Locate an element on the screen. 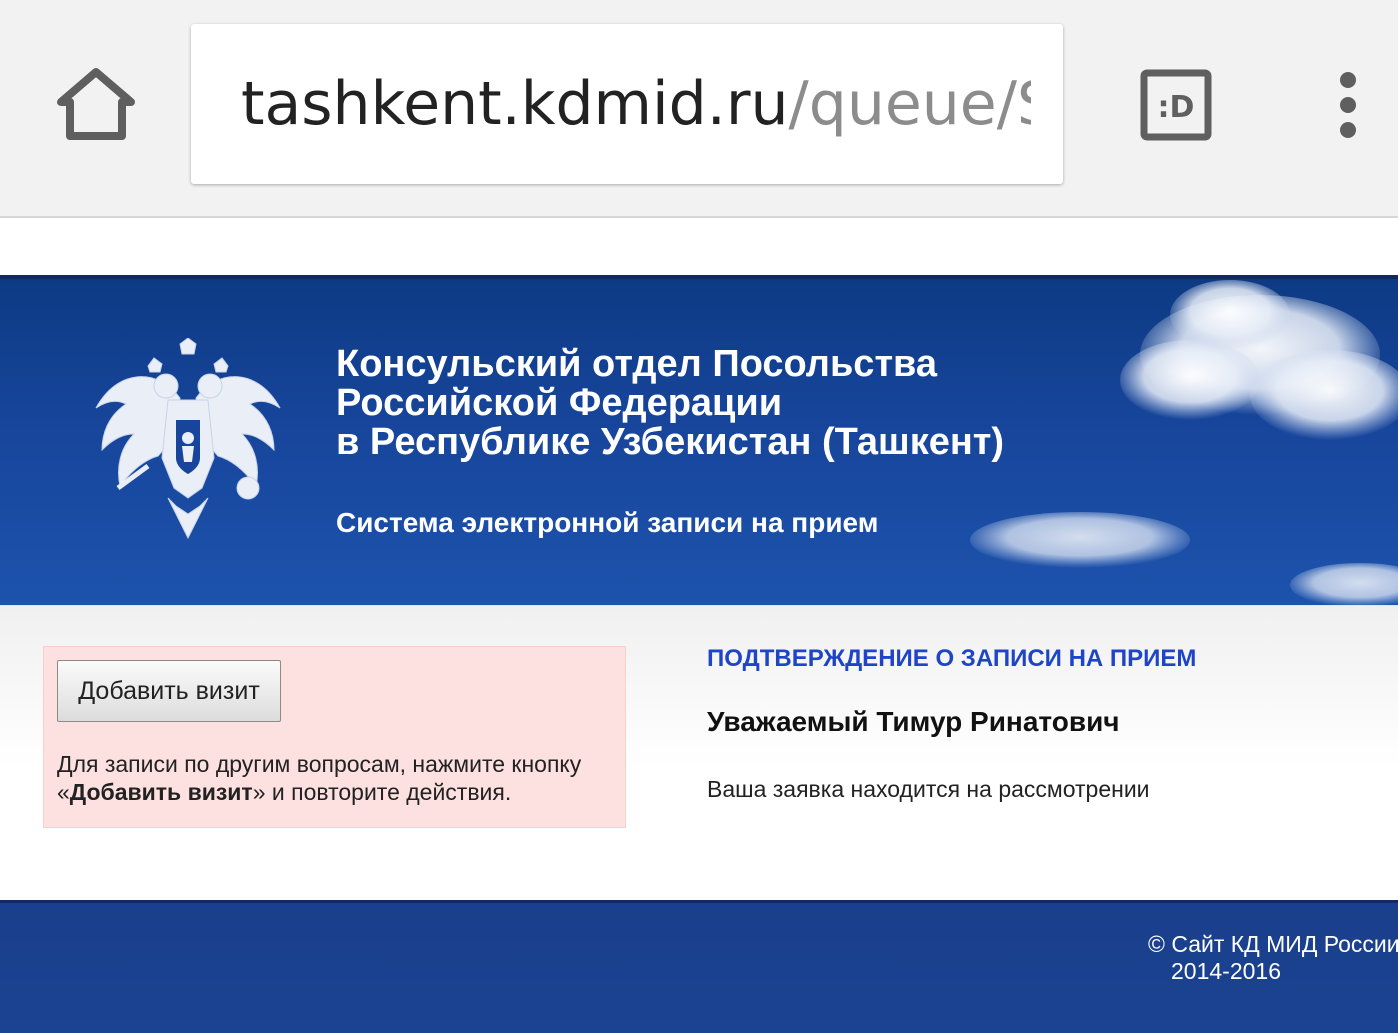  tab-switcher-label: :D is located at coordinates (1176, 107).